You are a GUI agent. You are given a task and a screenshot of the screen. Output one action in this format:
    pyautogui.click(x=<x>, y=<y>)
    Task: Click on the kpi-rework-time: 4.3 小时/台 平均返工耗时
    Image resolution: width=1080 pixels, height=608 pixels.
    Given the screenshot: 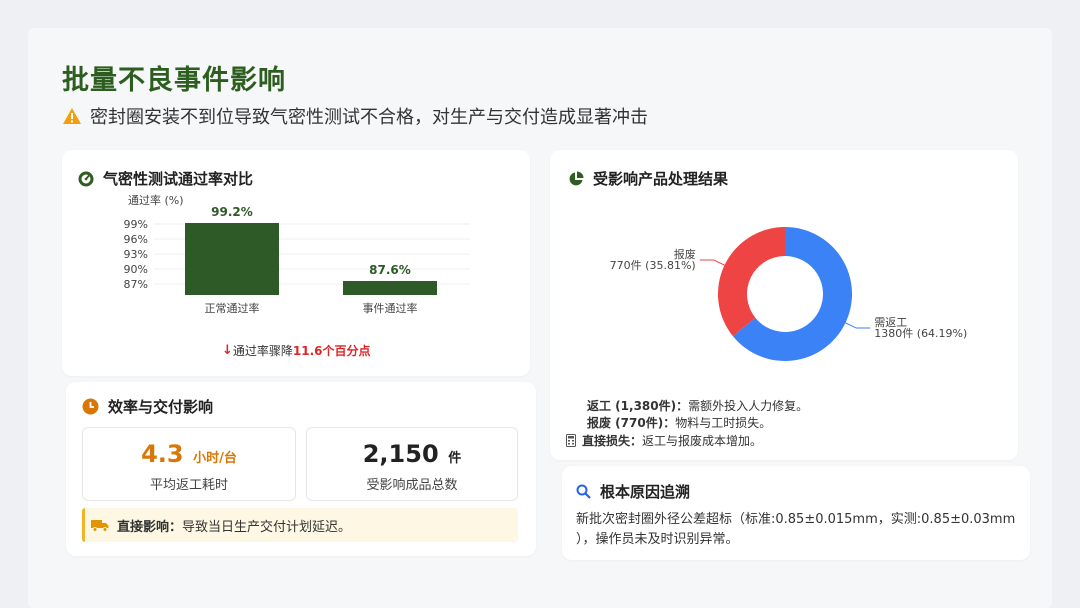 What is the action you would take?
    pyautogui.click(x=189, y=464)
    